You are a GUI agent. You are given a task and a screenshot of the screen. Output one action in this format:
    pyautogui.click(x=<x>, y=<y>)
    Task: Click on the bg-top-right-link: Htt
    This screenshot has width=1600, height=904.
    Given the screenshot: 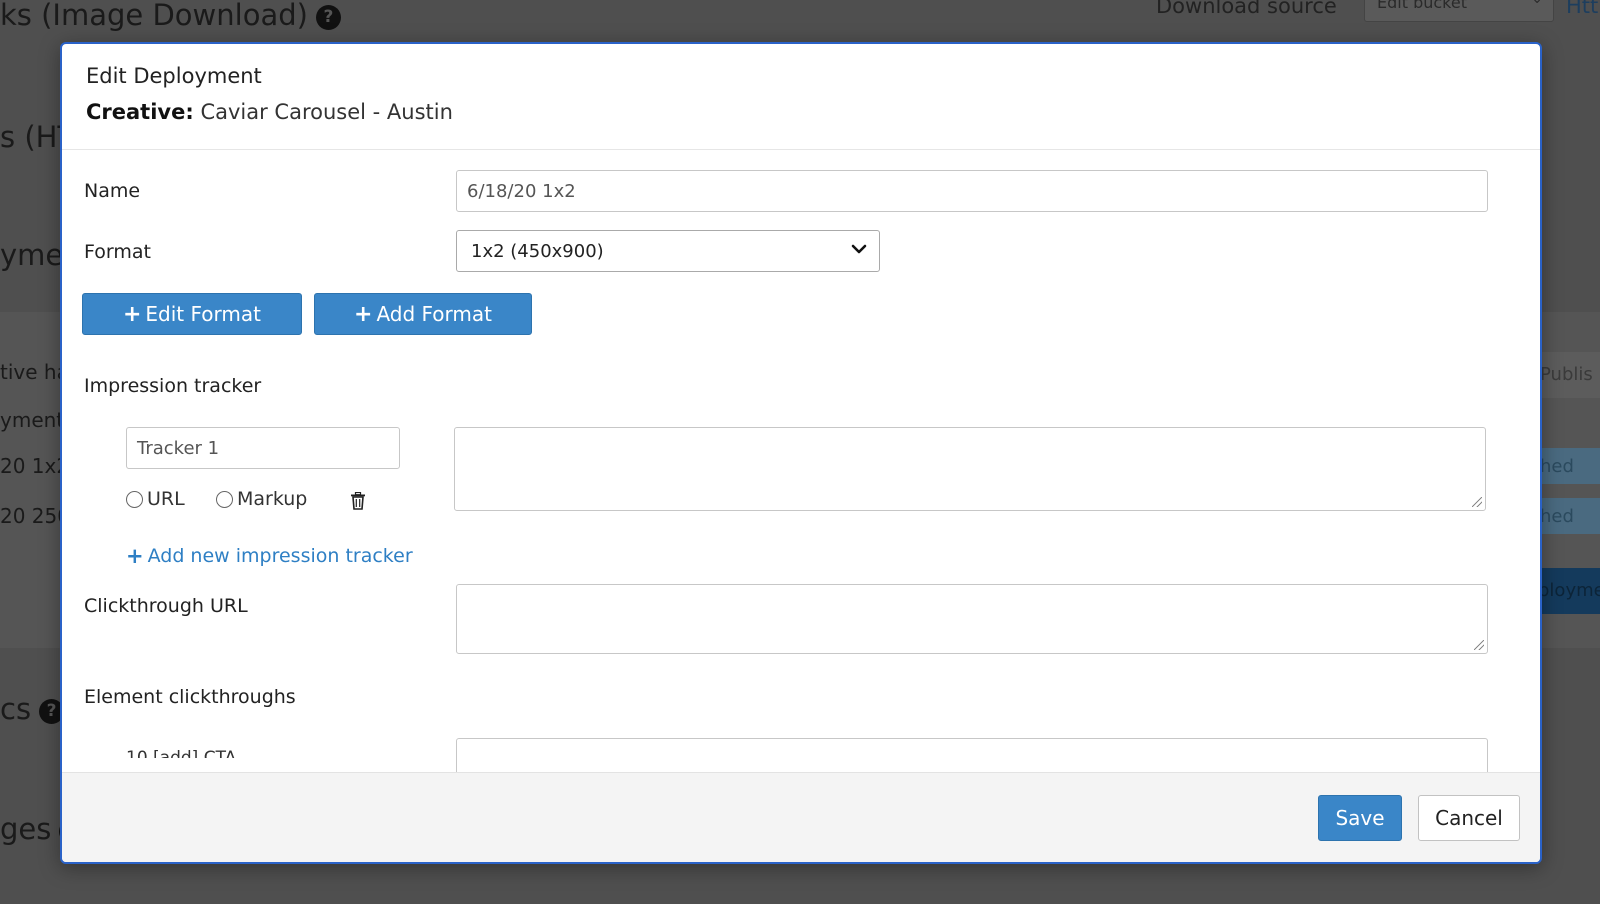 What is the action you would take?
    pyautogui.click(x=1582, y=9)
    